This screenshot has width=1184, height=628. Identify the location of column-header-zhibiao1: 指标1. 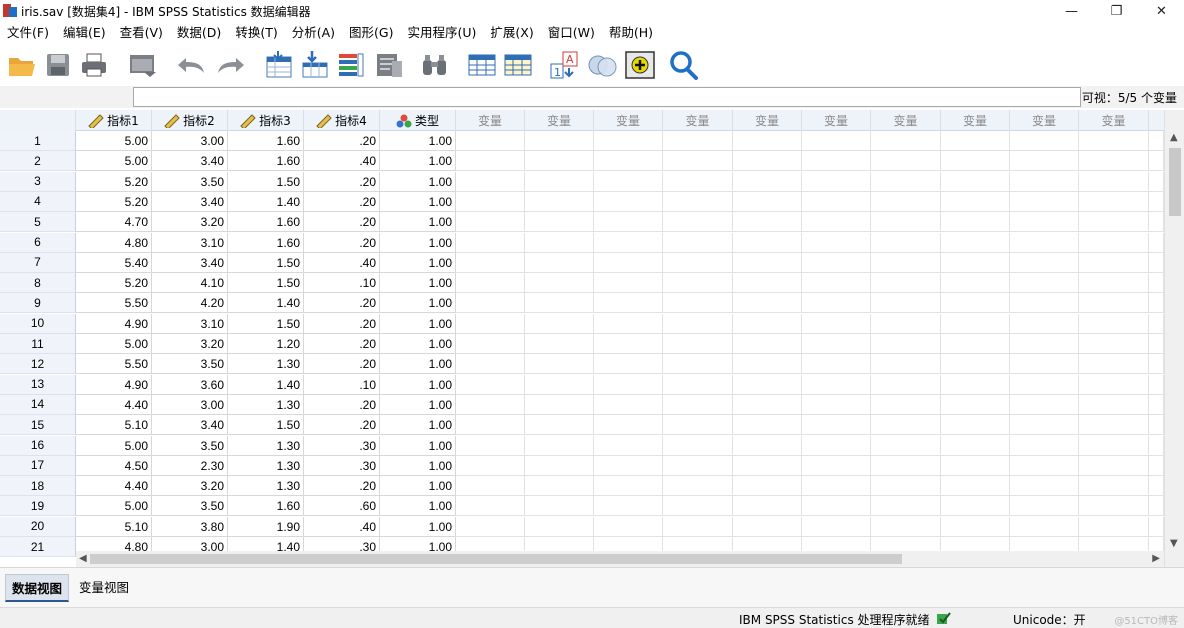
(114, 120).